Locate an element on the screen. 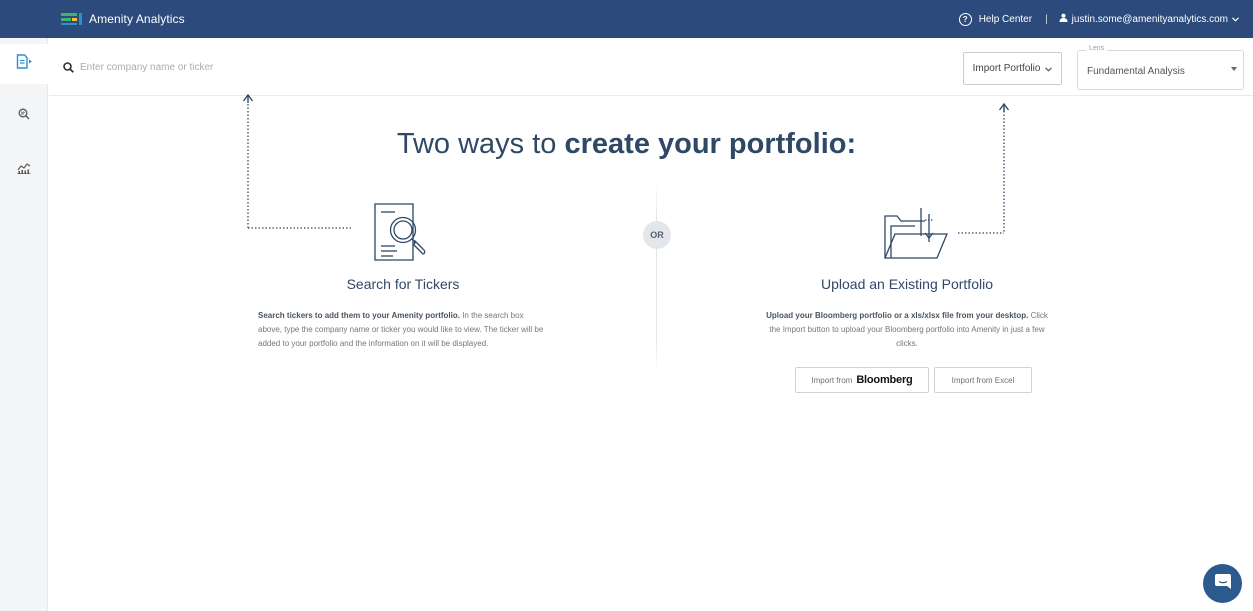 Image resolution: width=1253 pixels, height=611 pixels. document-magnifier-icon is located at coordinates (403, 236).